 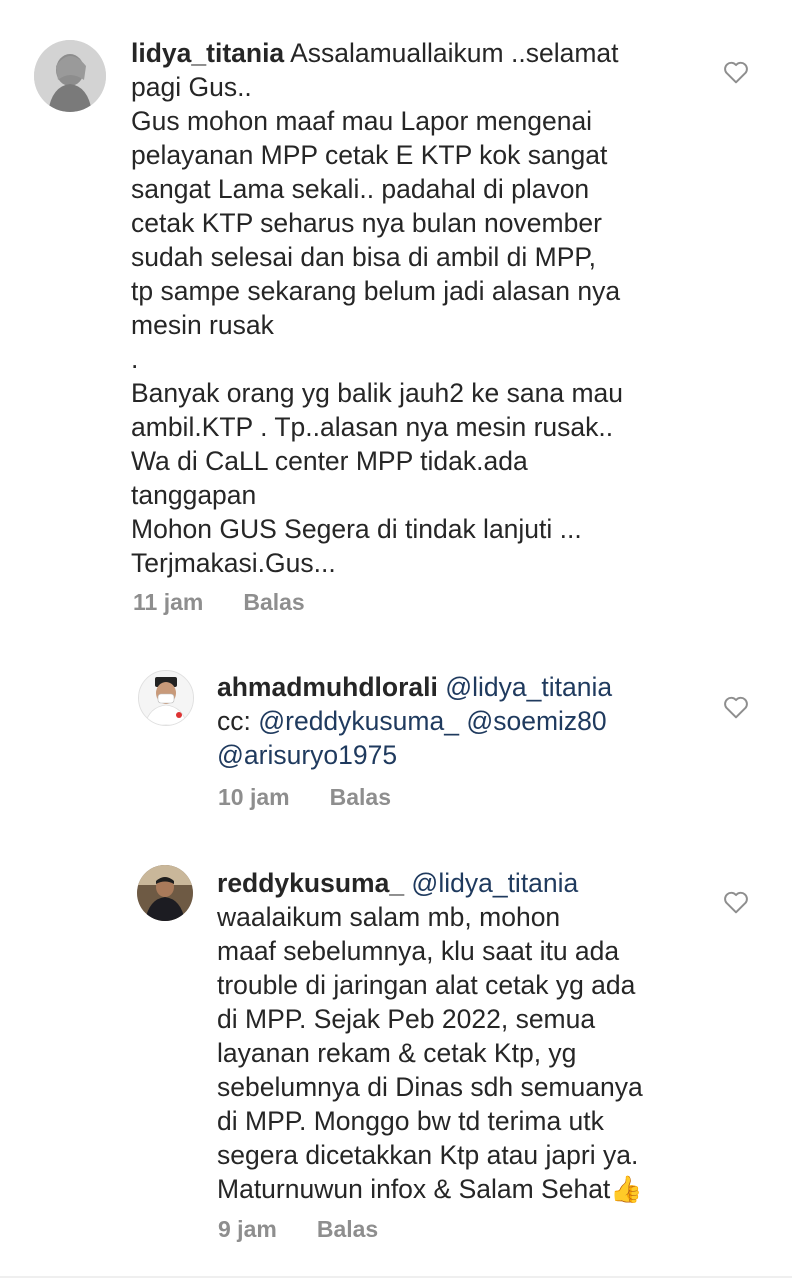 I want to click on mention-link: @soemiz80, so click(x=532, y=721).